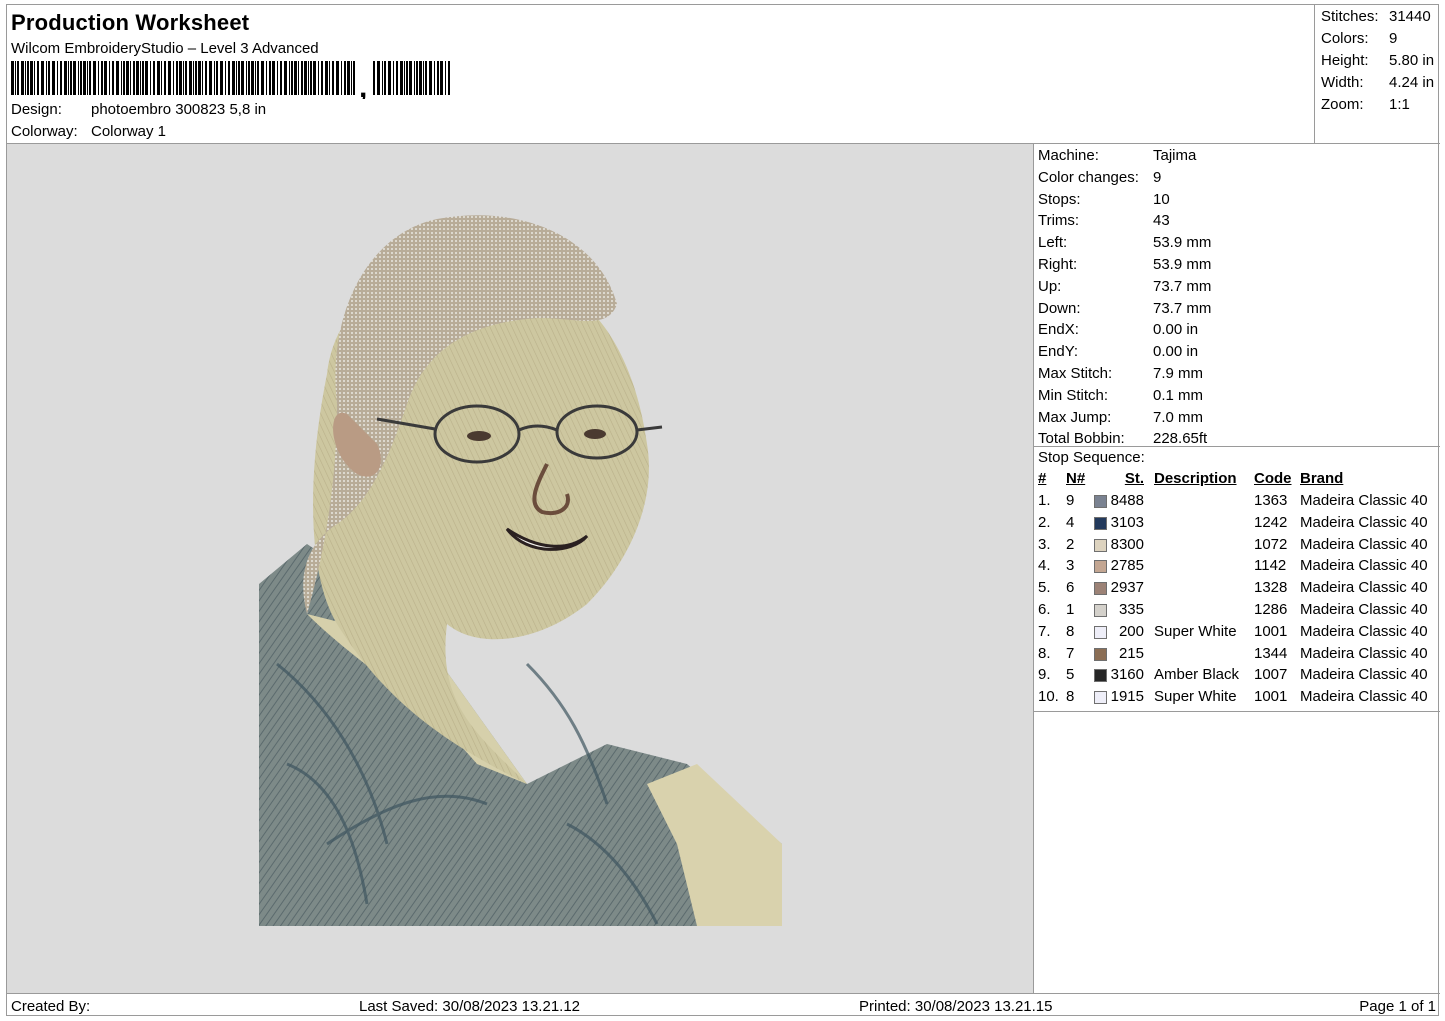  I want to click on stop-index: 5., so click(1044, 588).